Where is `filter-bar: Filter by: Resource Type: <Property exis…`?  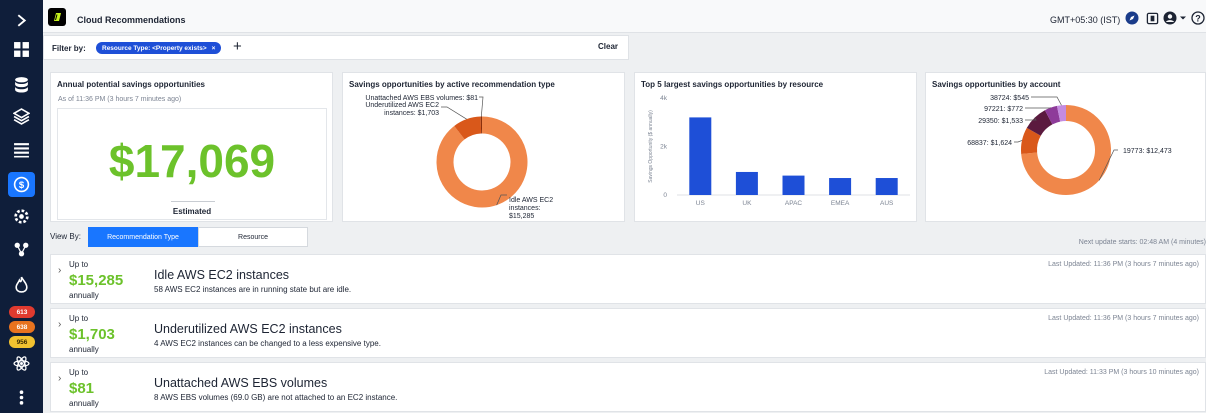
filter-bar: Filter by: Resource Type: <Property exis… is located at coordinates (336, 47).